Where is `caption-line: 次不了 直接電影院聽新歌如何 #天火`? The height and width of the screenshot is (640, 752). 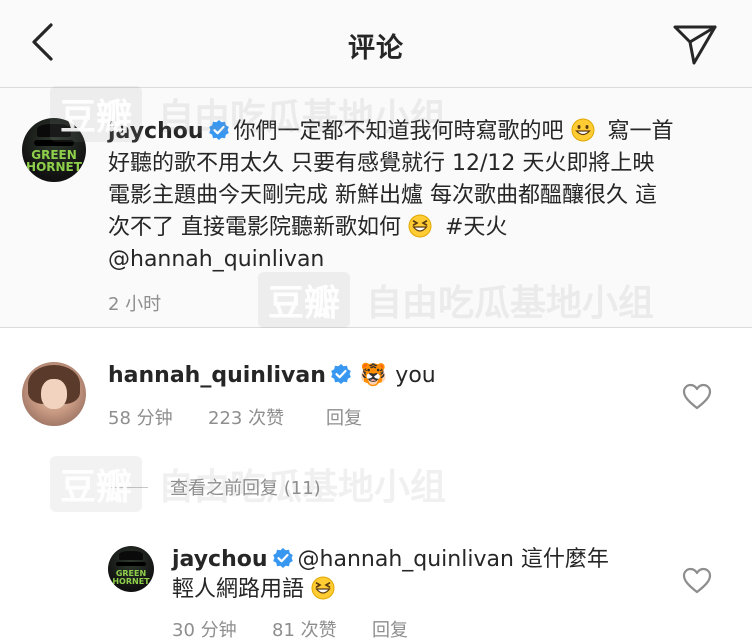 caption-line: 次不了 直接電影院聽新歌如何 #天火 is located at coordinates (307, 228).